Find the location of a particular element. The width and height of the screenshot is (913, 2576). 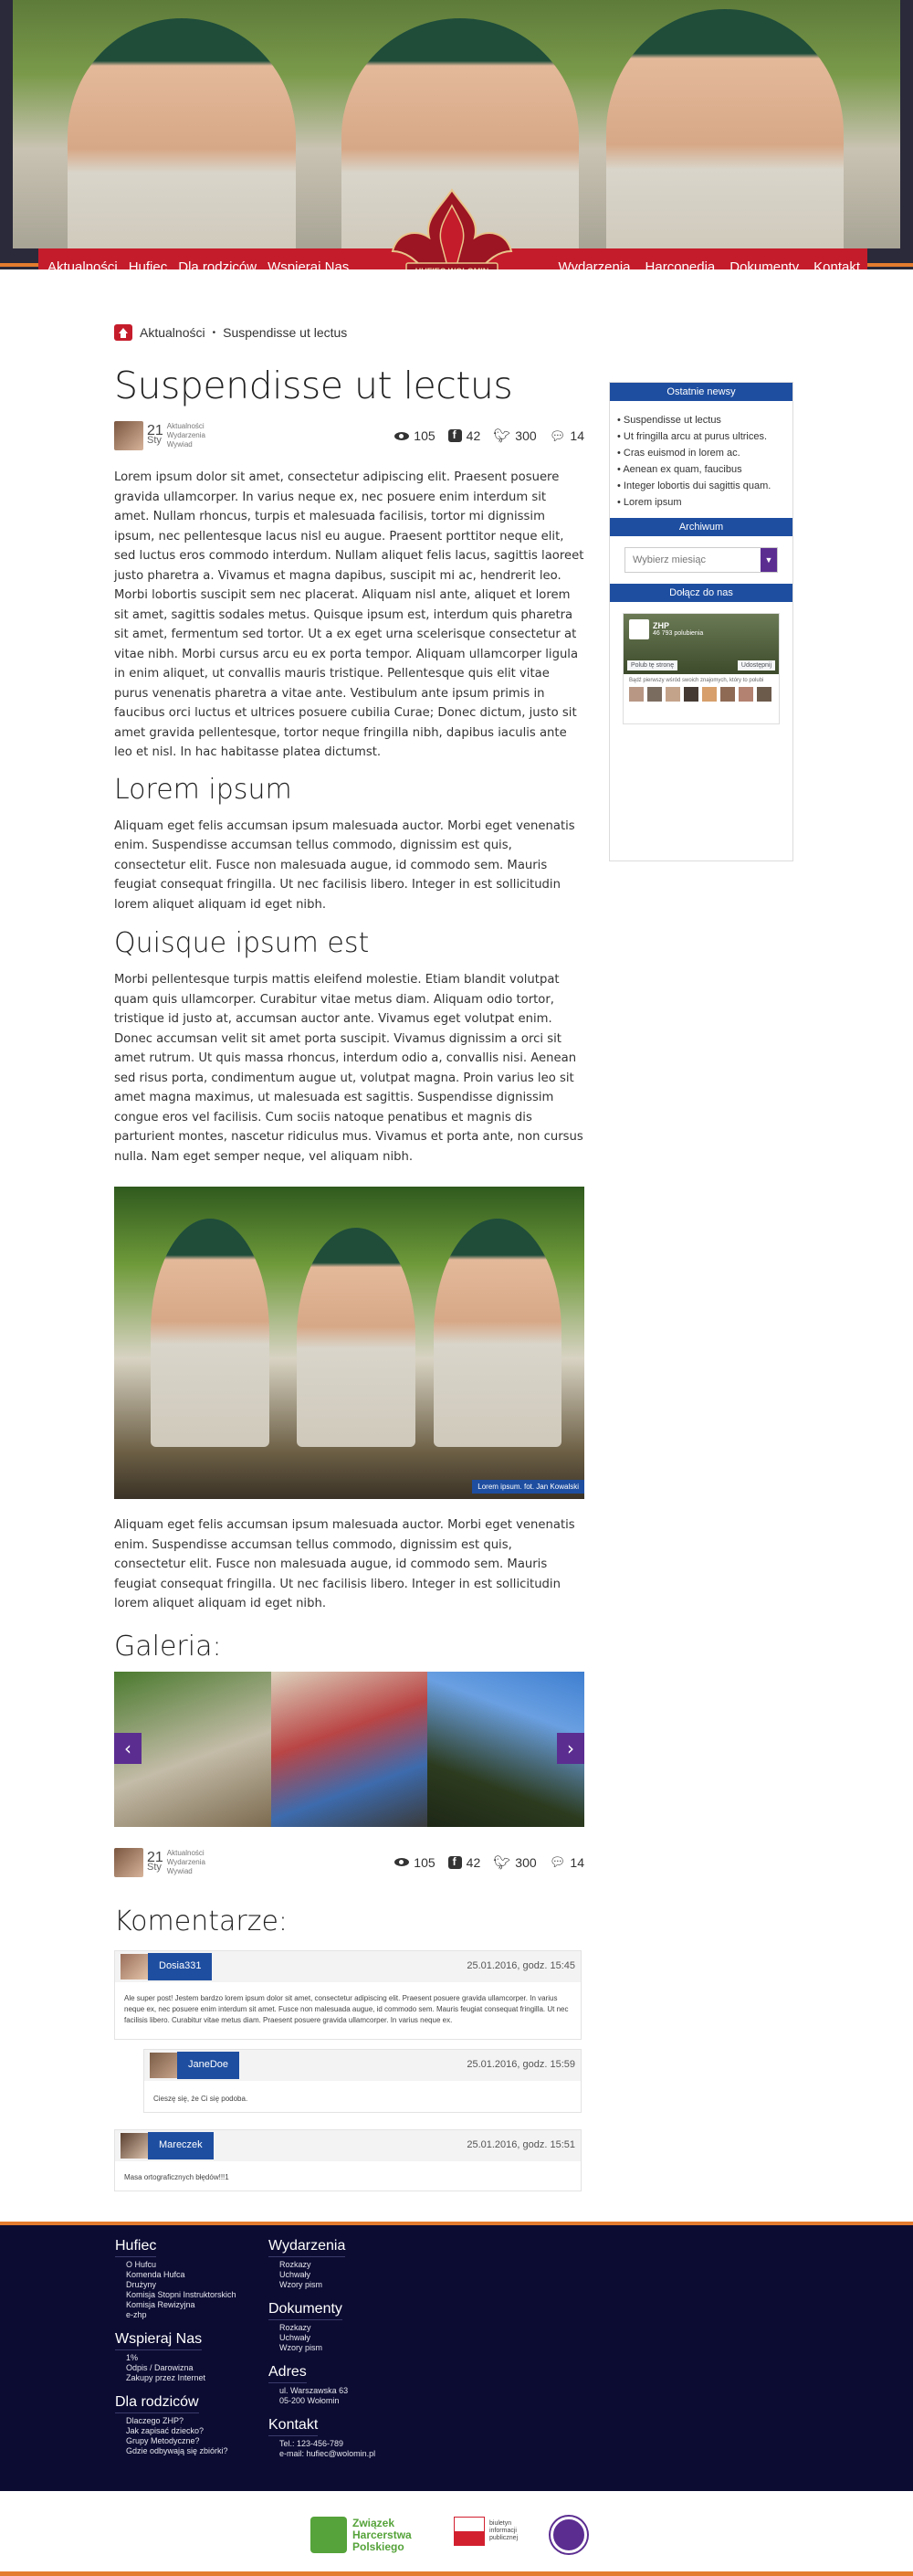

comment-header: JaneDoe 25.01.2016, godz. 15:59 is located at coordinates (362, 2065).